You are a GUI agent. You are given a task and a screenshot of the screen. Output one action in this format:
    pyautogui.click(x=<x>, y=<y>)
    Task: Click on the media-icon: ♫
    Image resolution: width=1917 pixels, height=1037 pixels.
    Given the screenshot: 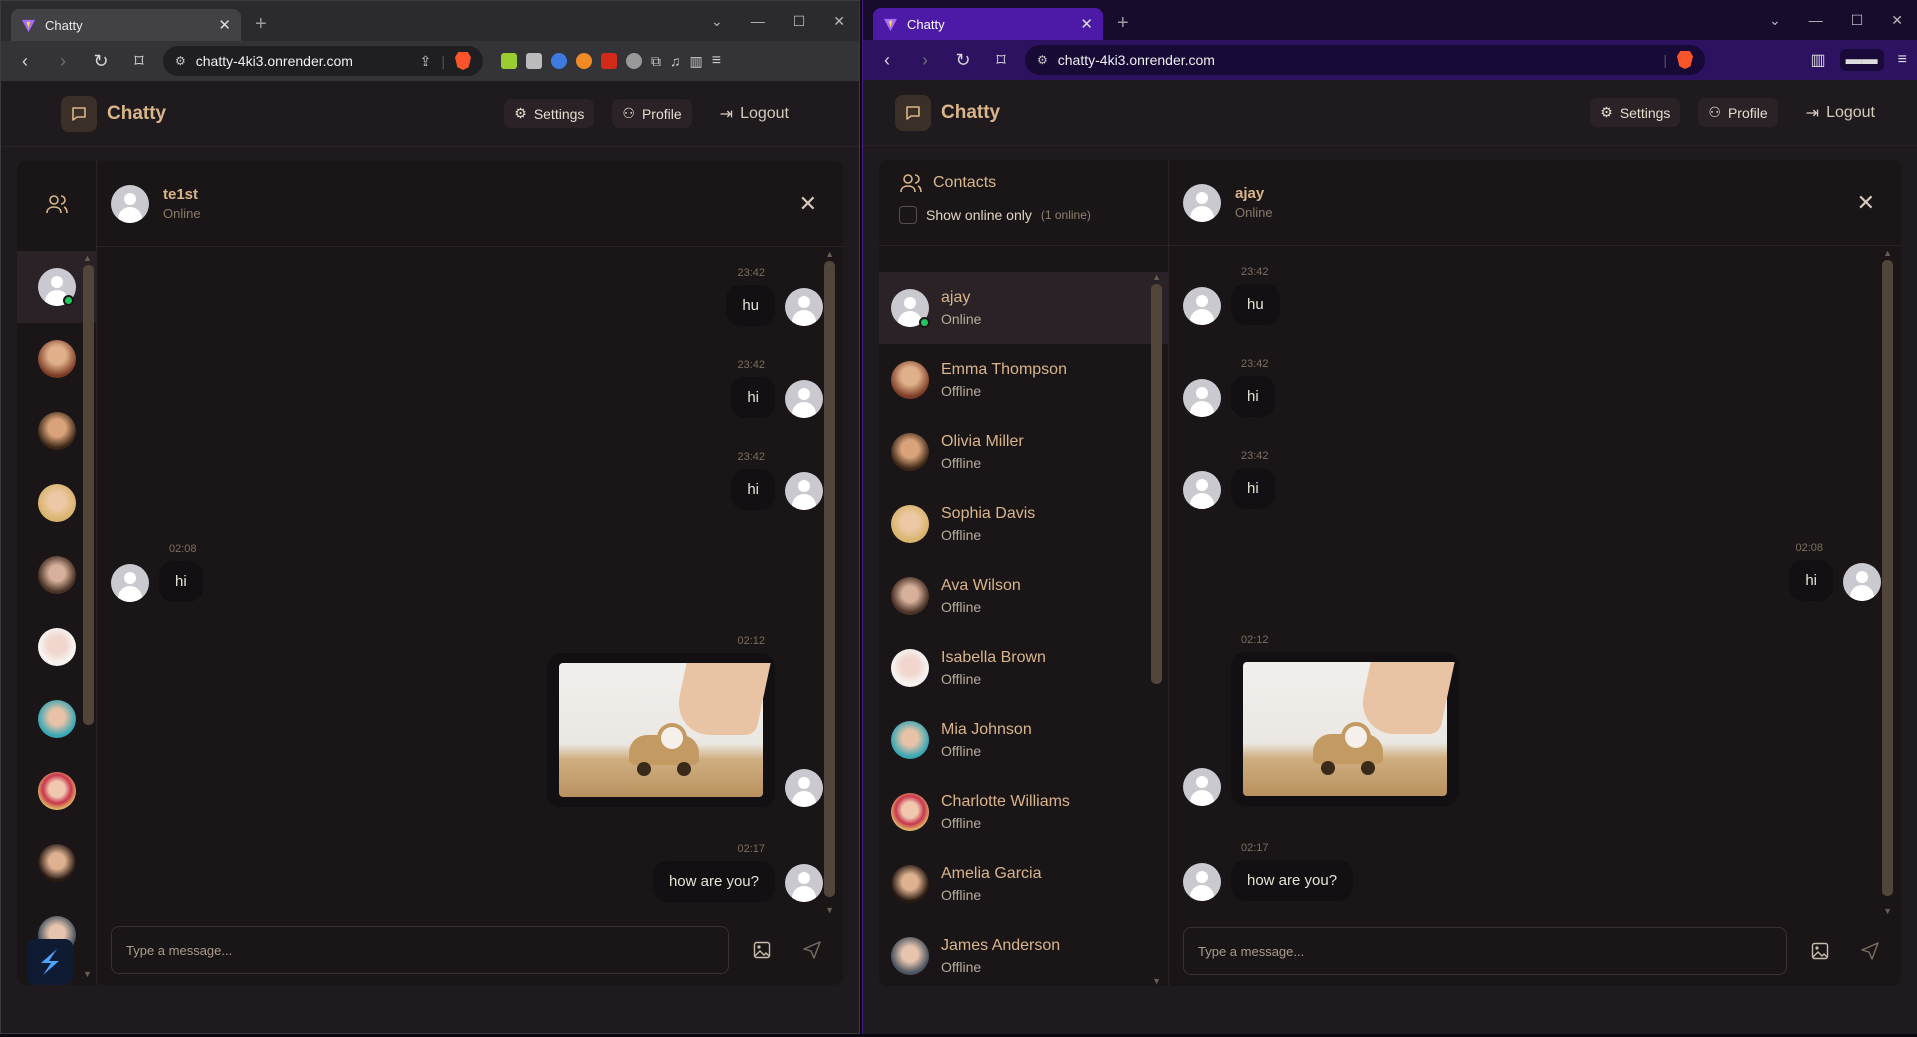 What is the action you would take?
    pyautogui.click(x=675, y=61)
    